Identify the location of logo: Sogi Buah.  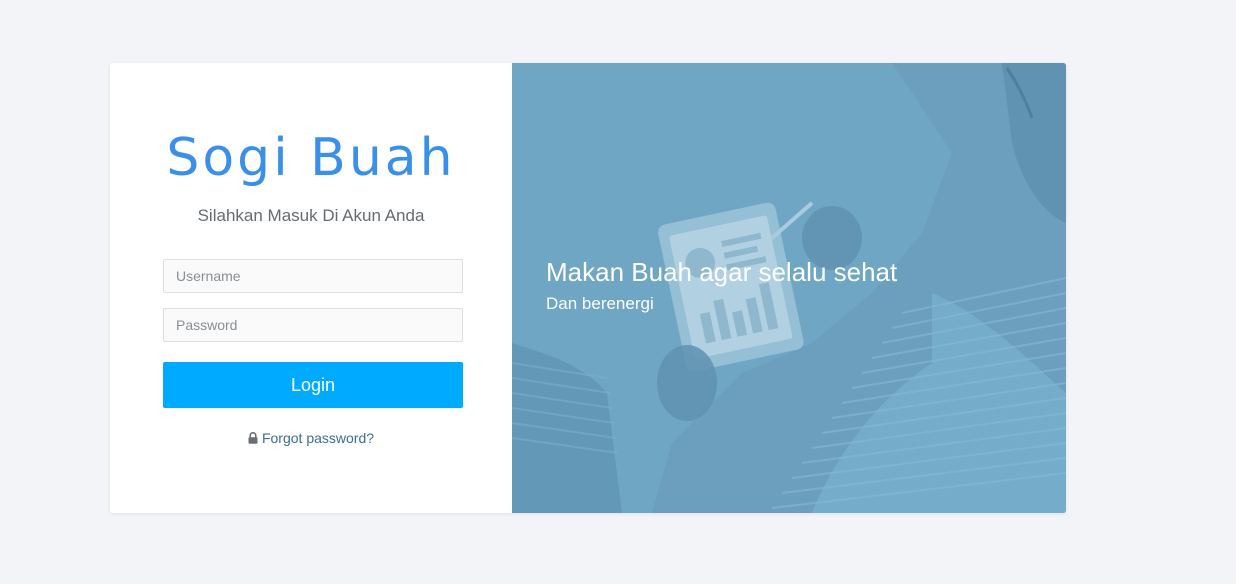
(311, 158).